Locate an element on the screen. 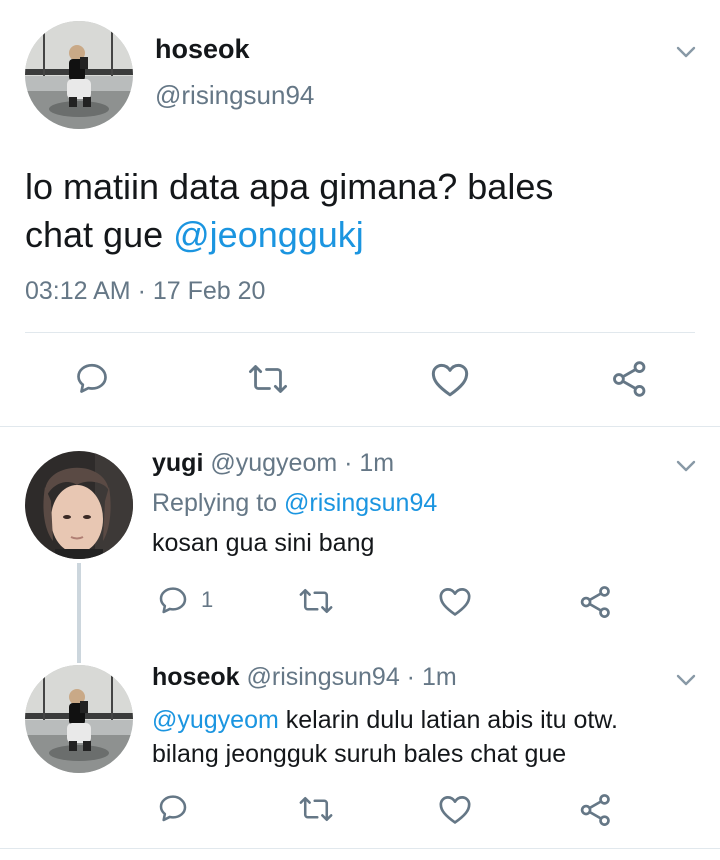 The height and width of the screenshot is (860, 720). reply1-time: · 1m is located at coordinates (366, 463).